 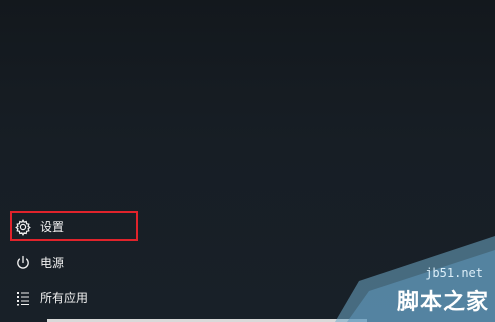 What do you see at coordinates (442, 302) in the screenshot?
I see `watermark-name: 脚本之家` at bounding box center [442, 302].